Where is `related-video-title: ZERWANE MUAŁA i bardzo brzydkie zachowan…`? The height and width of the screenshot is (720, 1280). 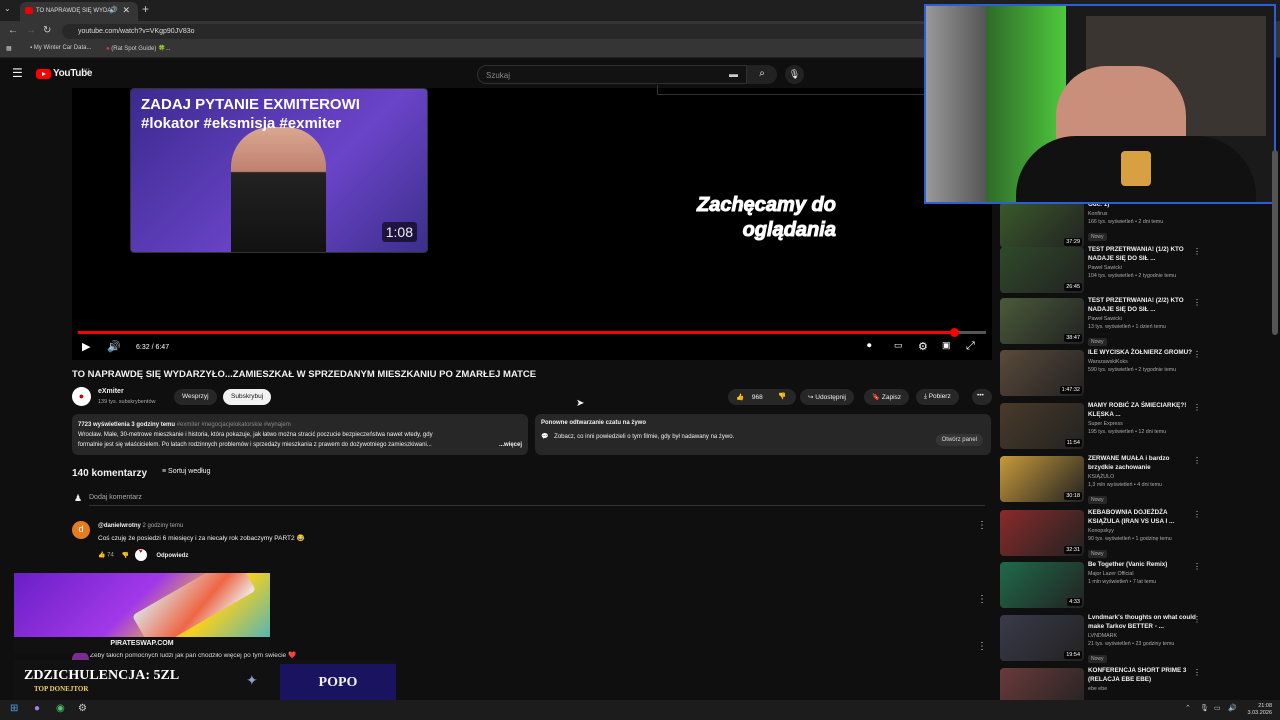 related-video-title: ZERWANE MUAŁA i bardzo brzydkie zachowan… is located at coordinates (1142, 463).